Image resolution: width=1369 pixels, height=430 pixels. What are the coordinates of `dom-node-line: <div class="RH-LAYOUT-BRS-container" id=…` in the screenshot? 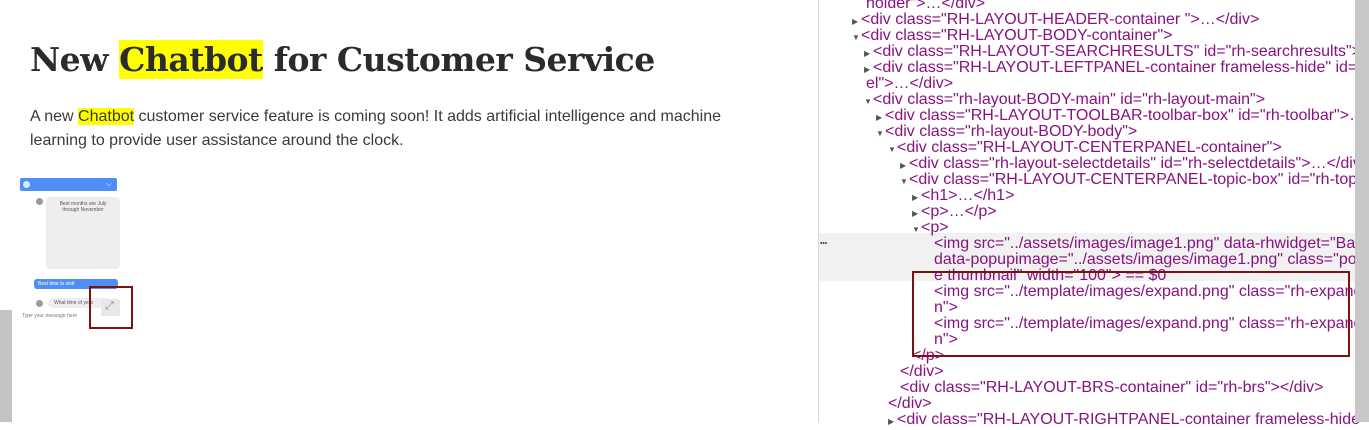 It's located at (1111, 388).